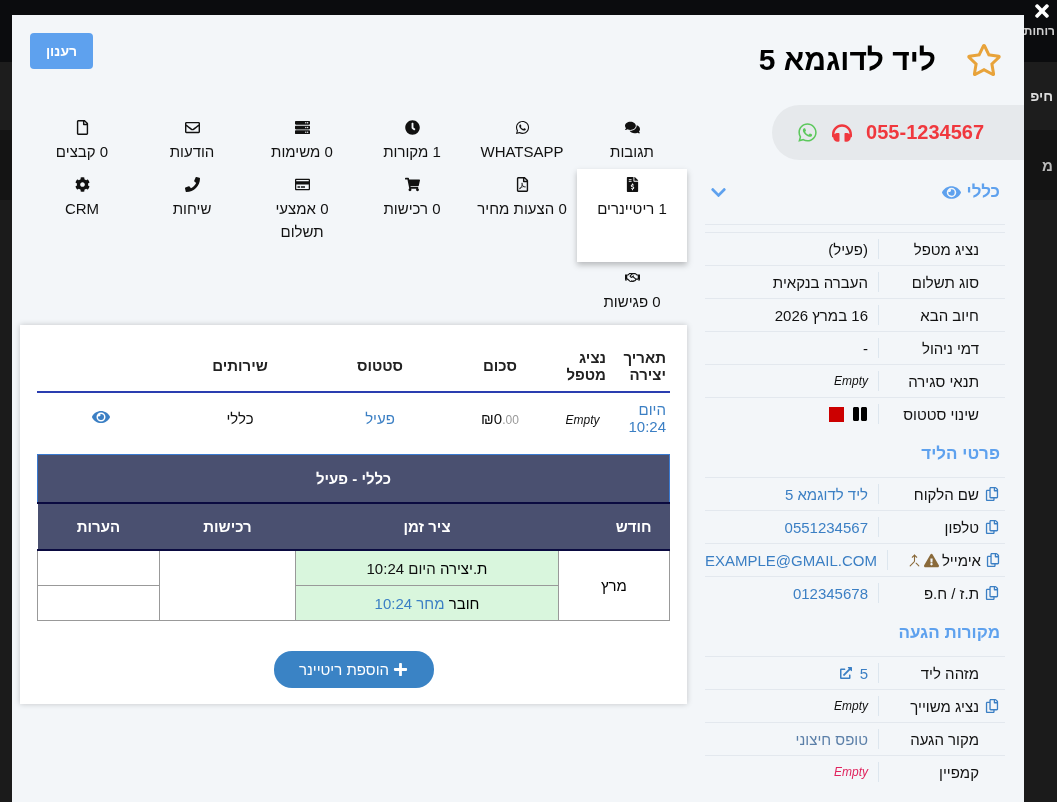 The image size is (1057, 802). I want to click on tab: 0 פגישות, so click(632, 290).